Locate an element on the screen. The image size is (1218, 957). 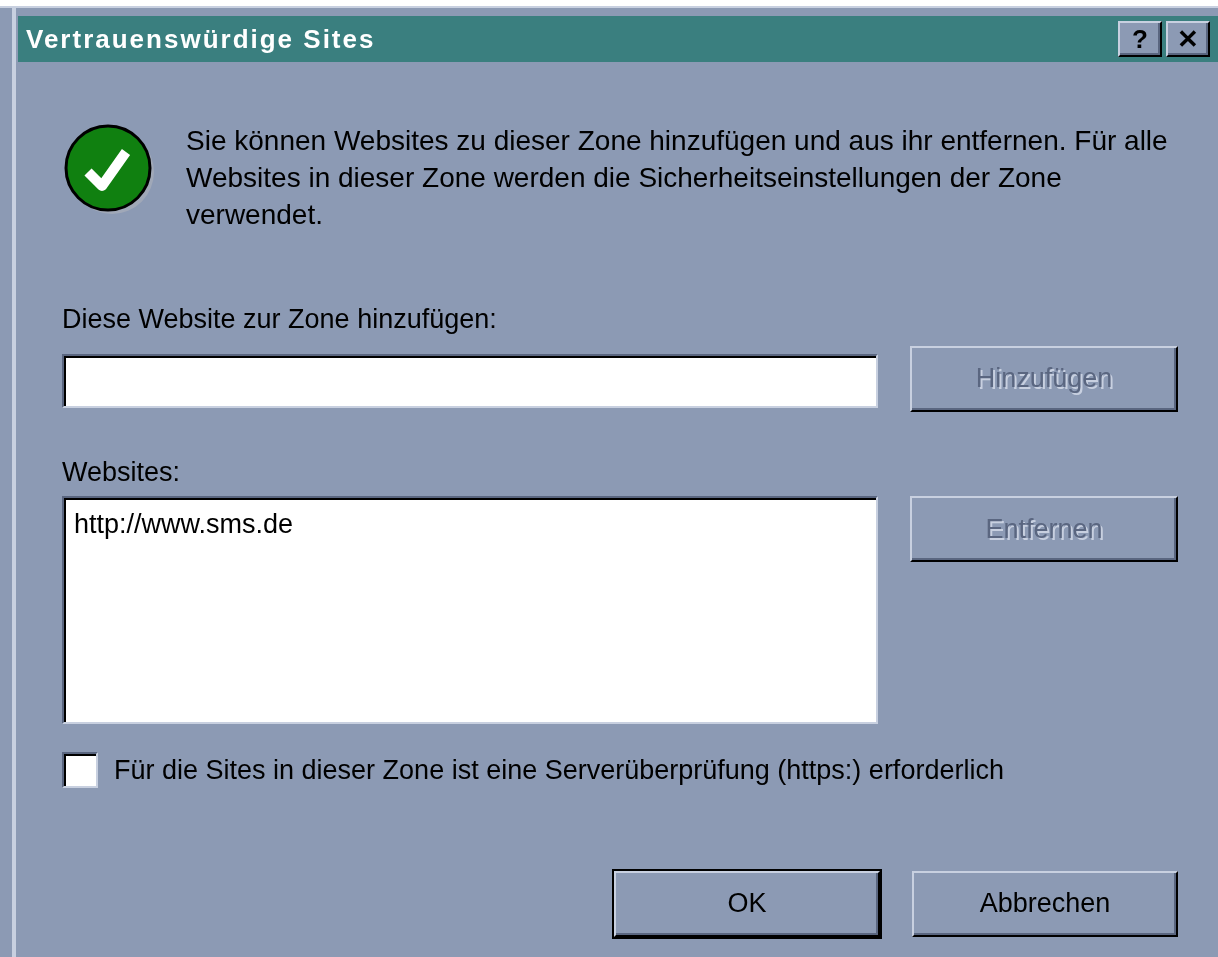
ok-button: OK is located at coordinates (747, 903).